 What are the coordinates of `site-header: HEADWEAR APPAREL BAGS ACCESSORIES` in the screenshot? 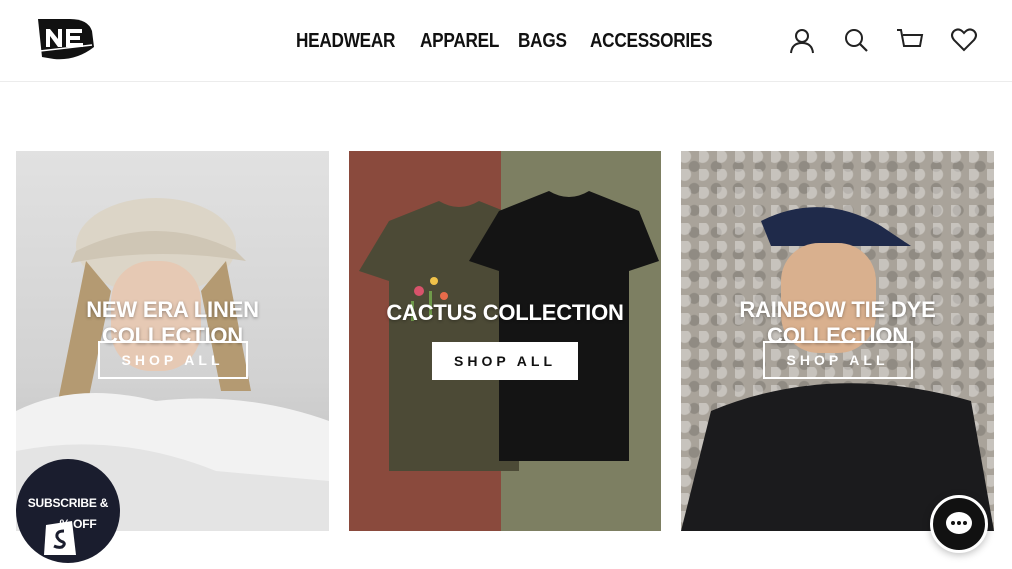 It's located at (506, 41).